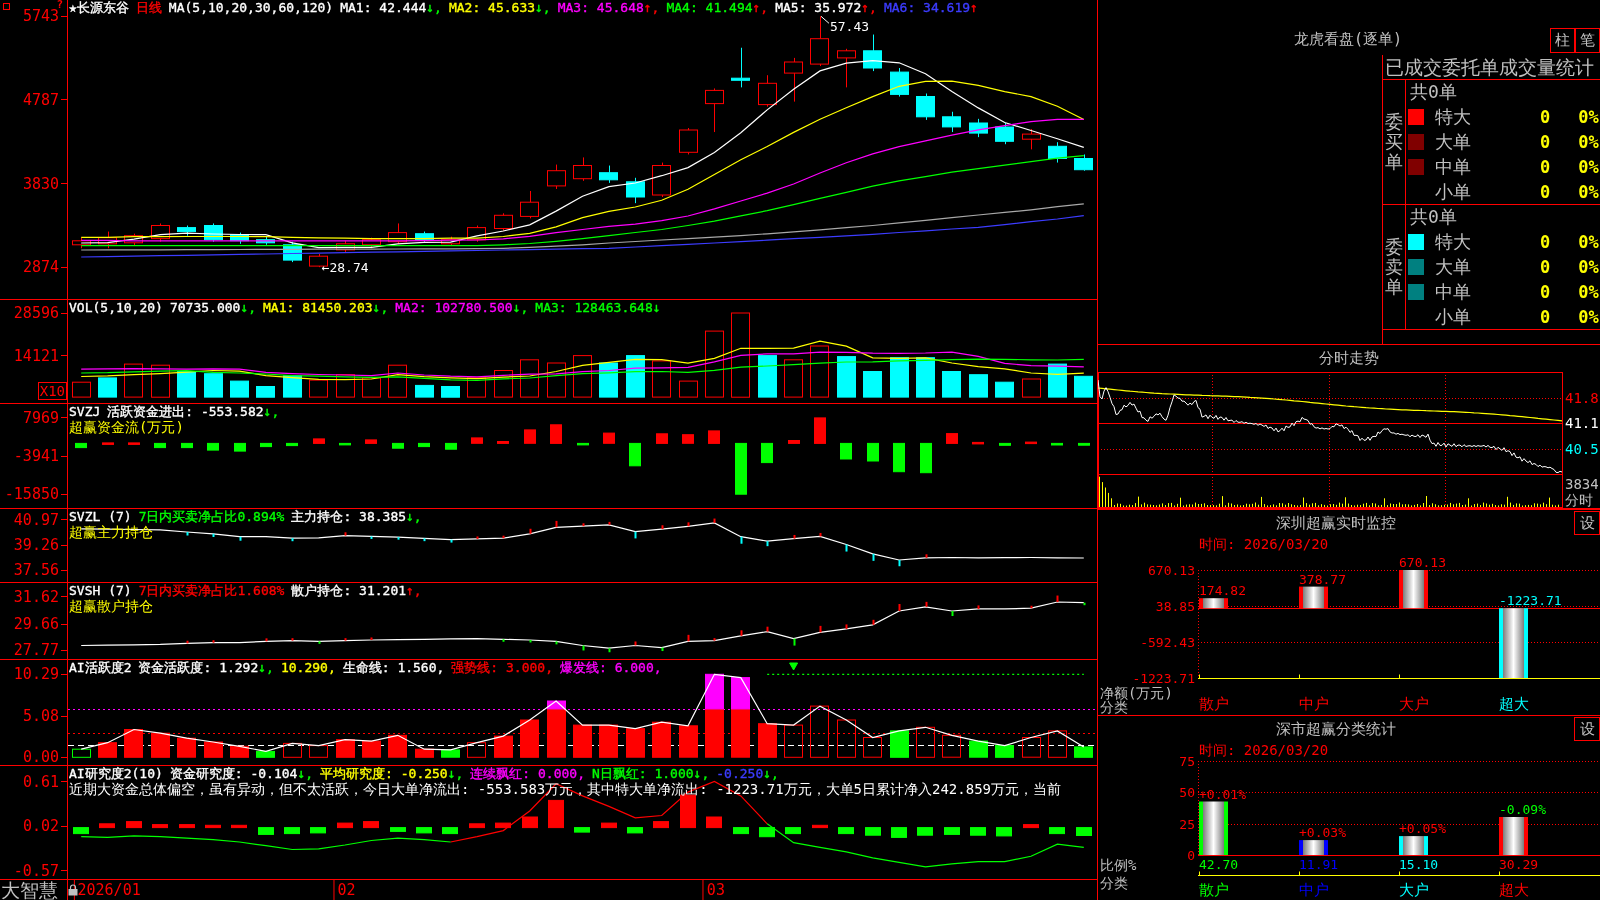 The height and width of the screenshot is (900, 1600). What do you see at coordinates (709, 7) in the screenshot?
I see `legend-text: MA4: 41.494` at bounding box center [709, 7].